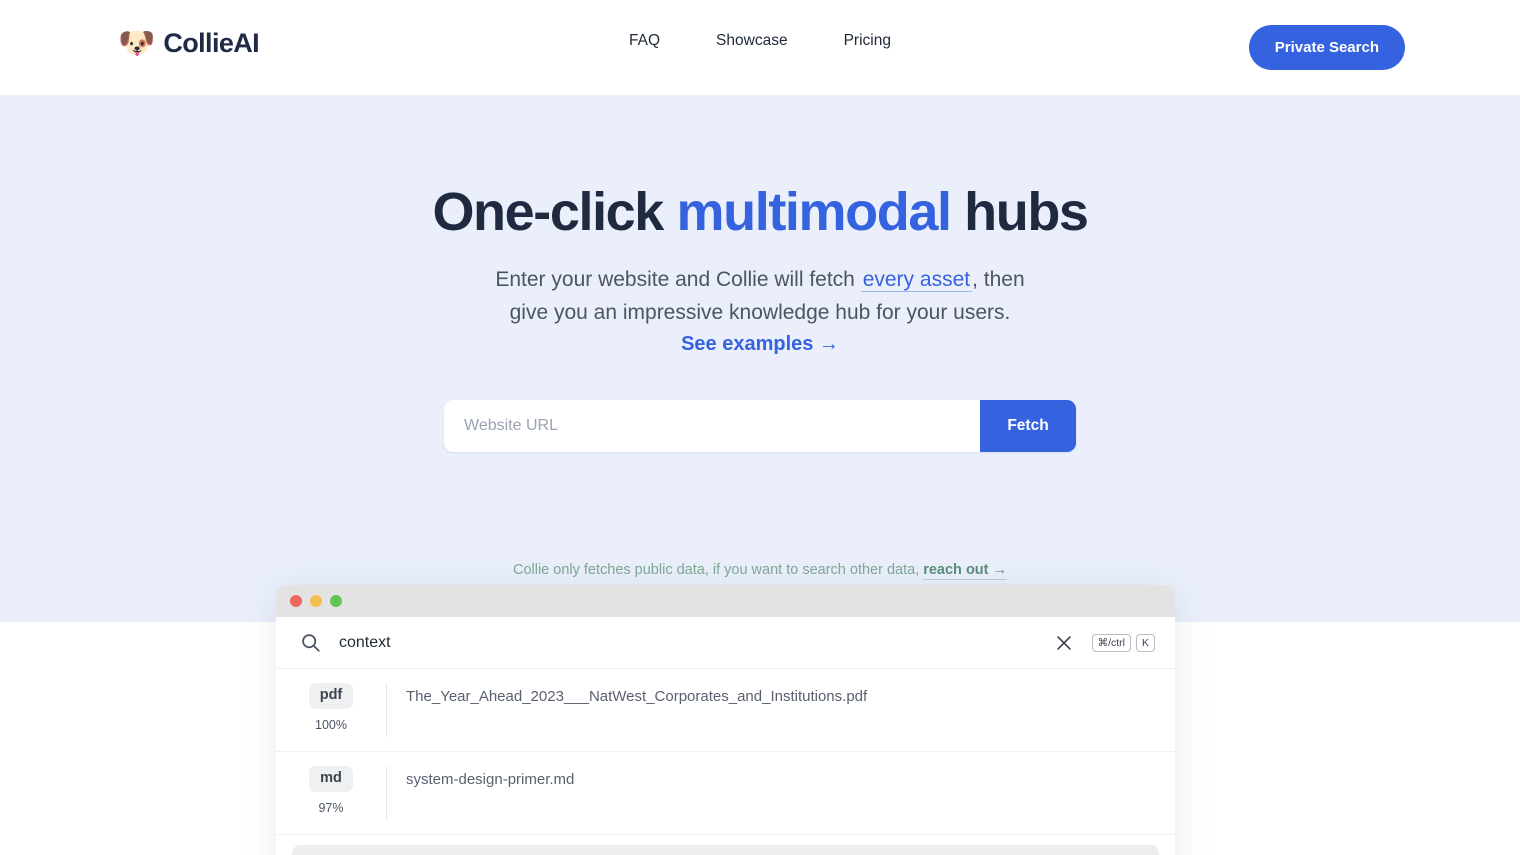 This screenshot has width=1520, height=855. What do you see at coordinates (331, 779) in the screenshot?
I see `file-type-badge: md` at bounding box center [331, 779].